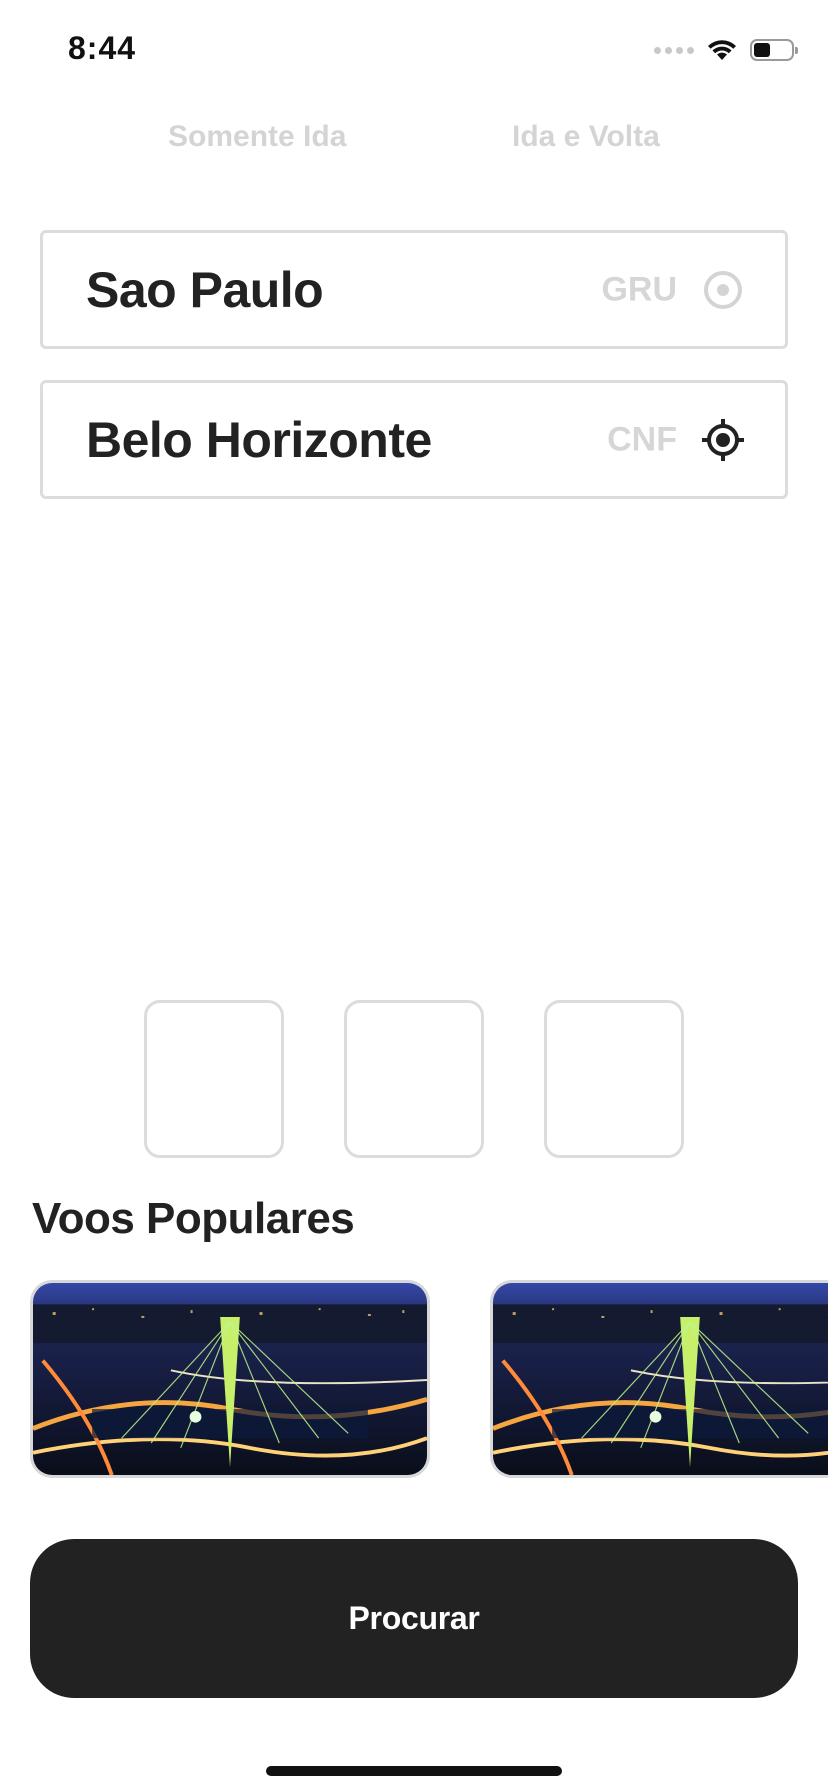 This screenshot has height=1792, width=828. What do you see at coordinates (762, 50) in the screenshot?
I see `battery-level` at bounding box center [762, 50].